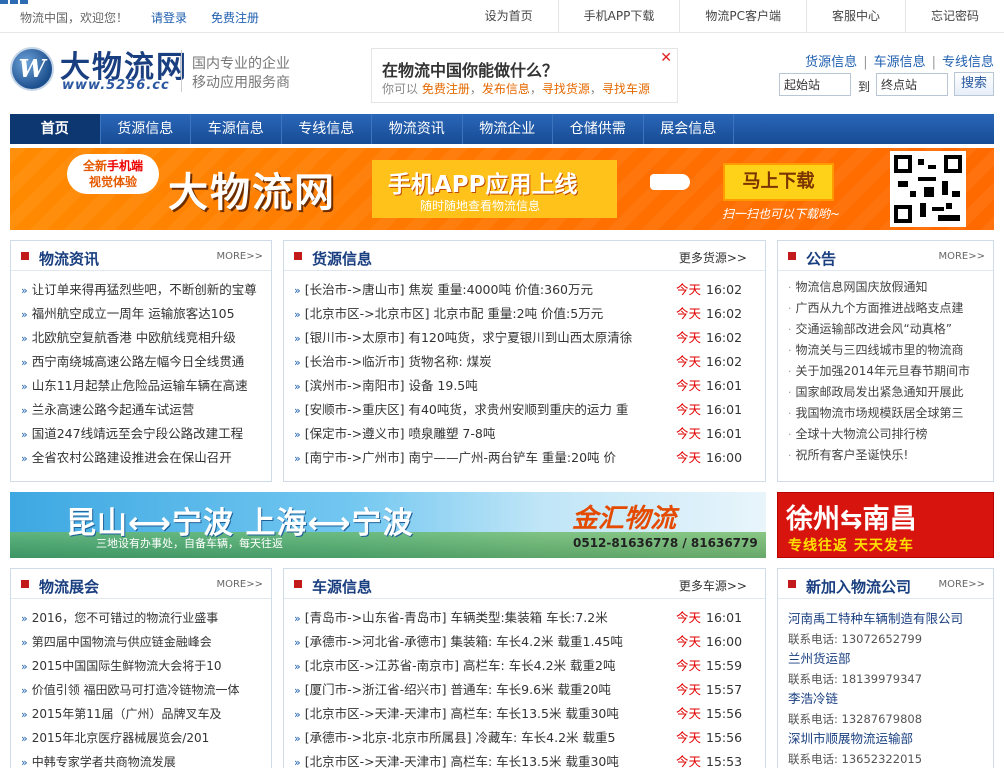 This screenshot has width=1004, height=768. I want to click on banner-scan-text: 扫一扫也可以下载哟~, so click(781, 214).